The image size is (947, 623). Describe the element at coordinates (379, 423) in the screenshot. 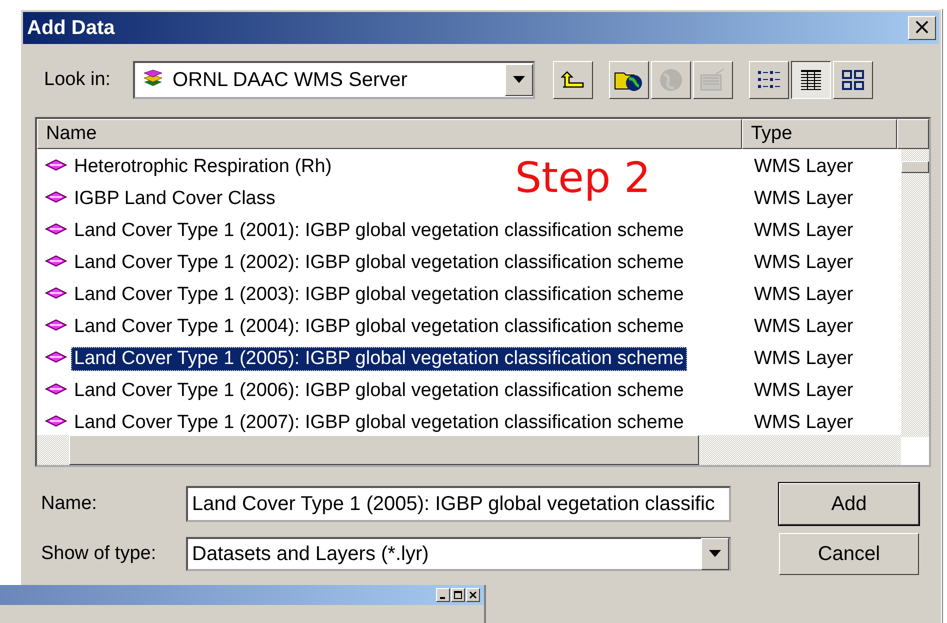

I see `list-item: Land Cover Type 1 (2007): IGBP global vegetation classification scheme` at that location.